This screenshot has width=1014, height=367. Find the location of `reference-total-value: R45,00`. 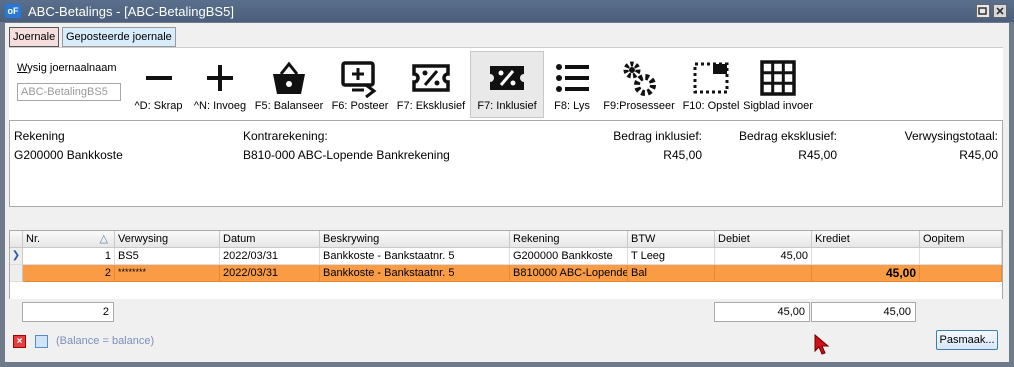

reference-total-value: R45,00 is located at coordinates (978, 155).